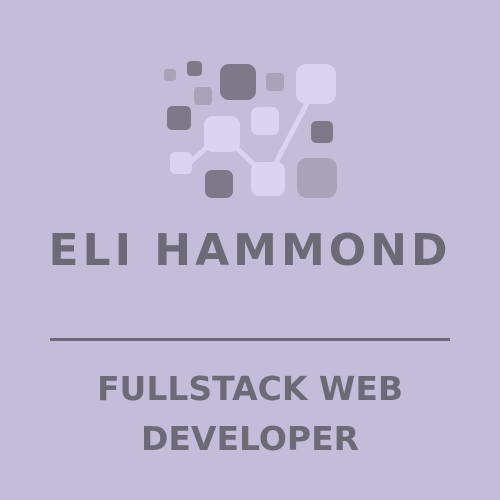 The image size is (500, 500). I want to click on divider, so click(250, 339).